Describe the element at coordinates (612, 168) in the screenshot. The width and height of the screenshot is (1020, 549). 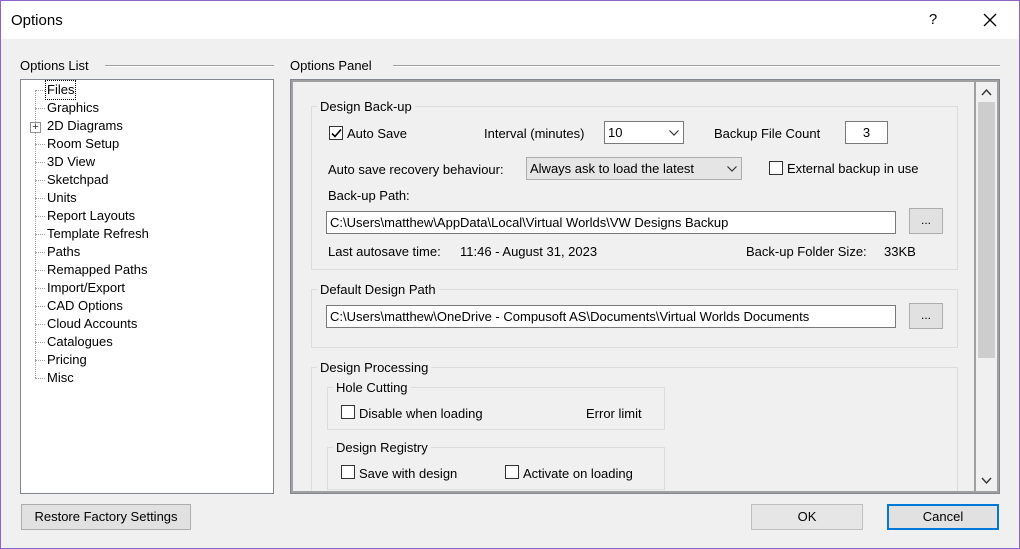
I see `recovery-value: Always ask to load the latest` at that location.